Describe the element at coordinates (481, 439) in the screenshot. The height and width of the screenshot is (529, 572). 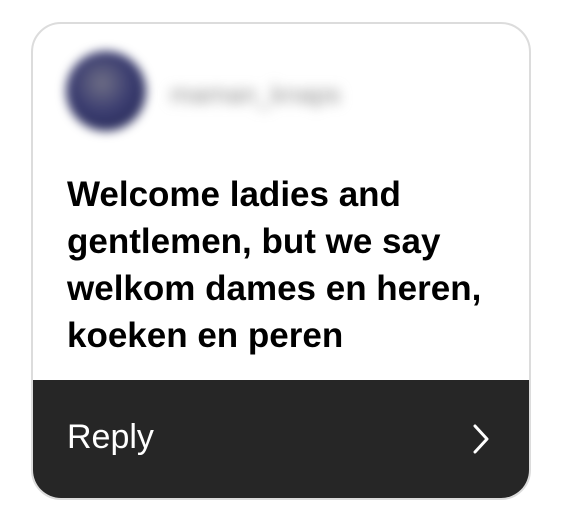
I see `chevron-right-icon` at that location.